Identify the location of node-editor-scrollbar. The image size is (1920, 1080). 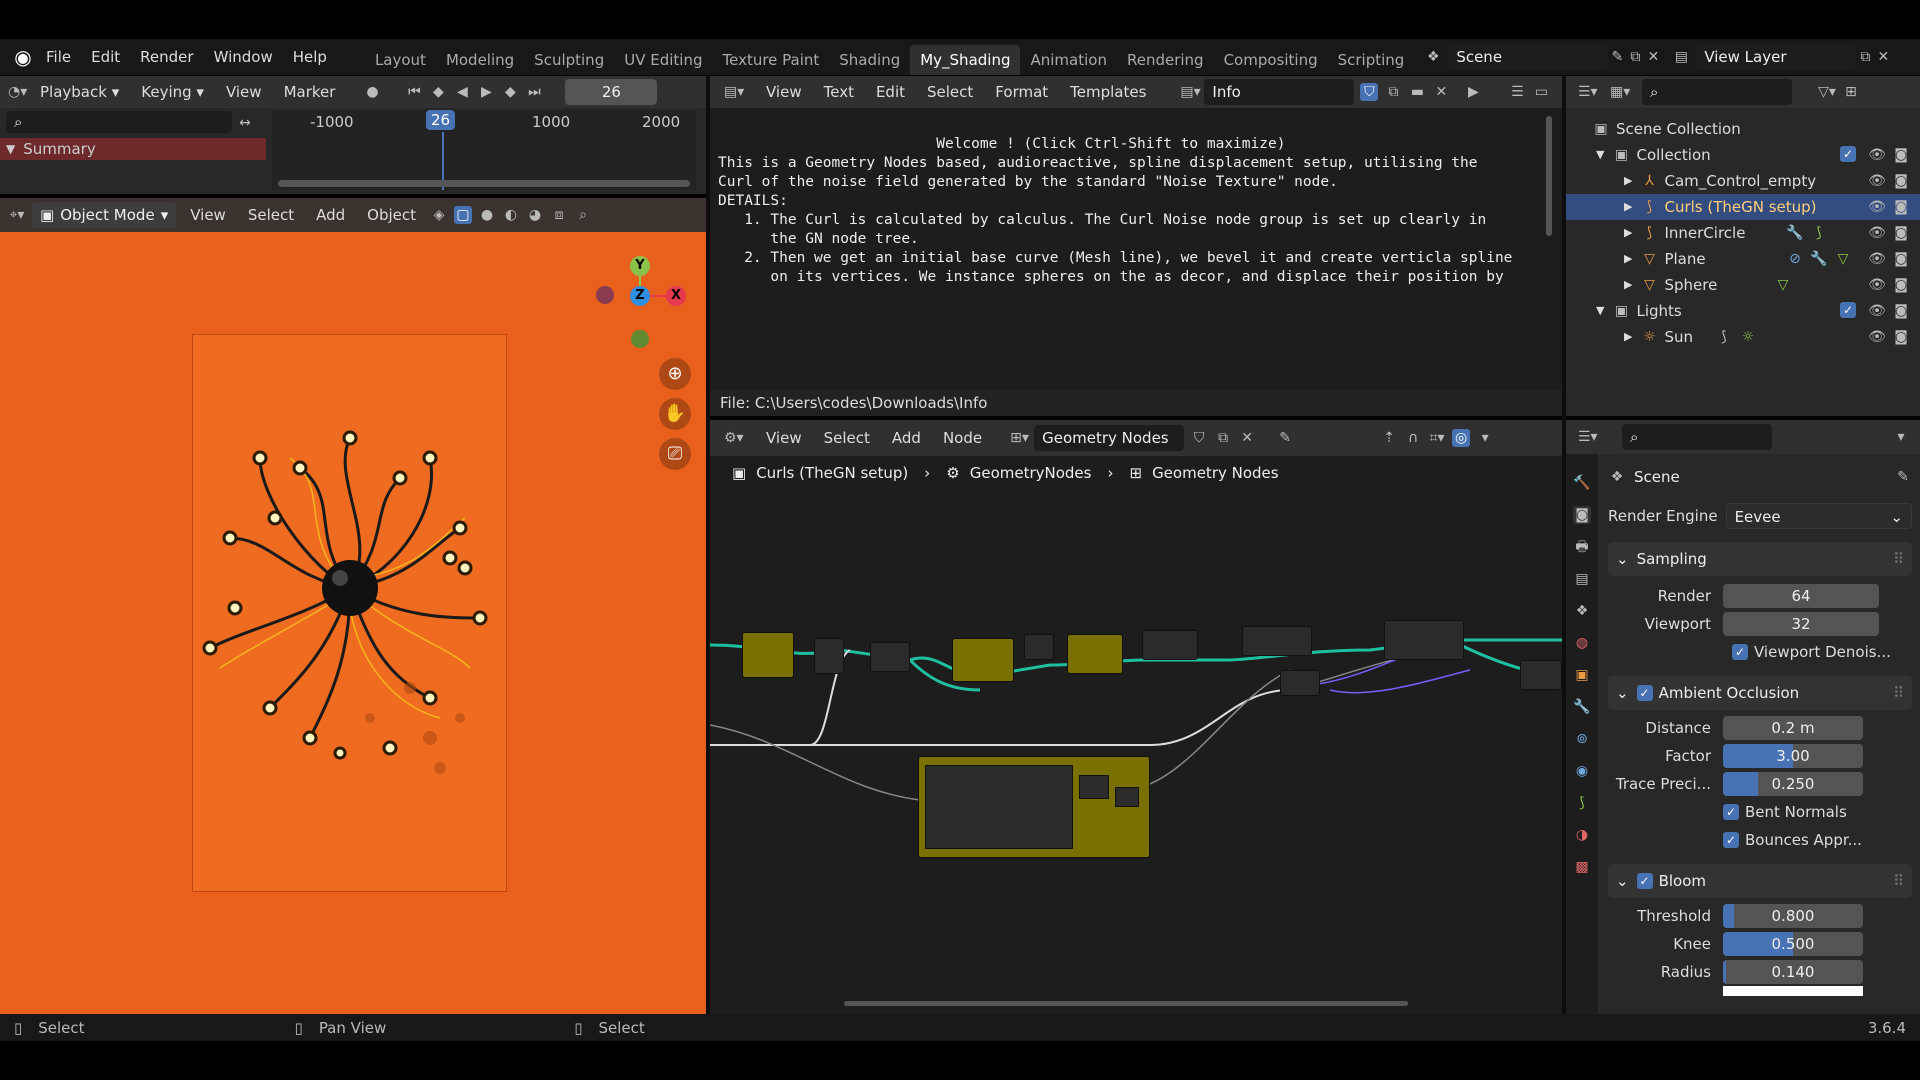
(1126, 1003).